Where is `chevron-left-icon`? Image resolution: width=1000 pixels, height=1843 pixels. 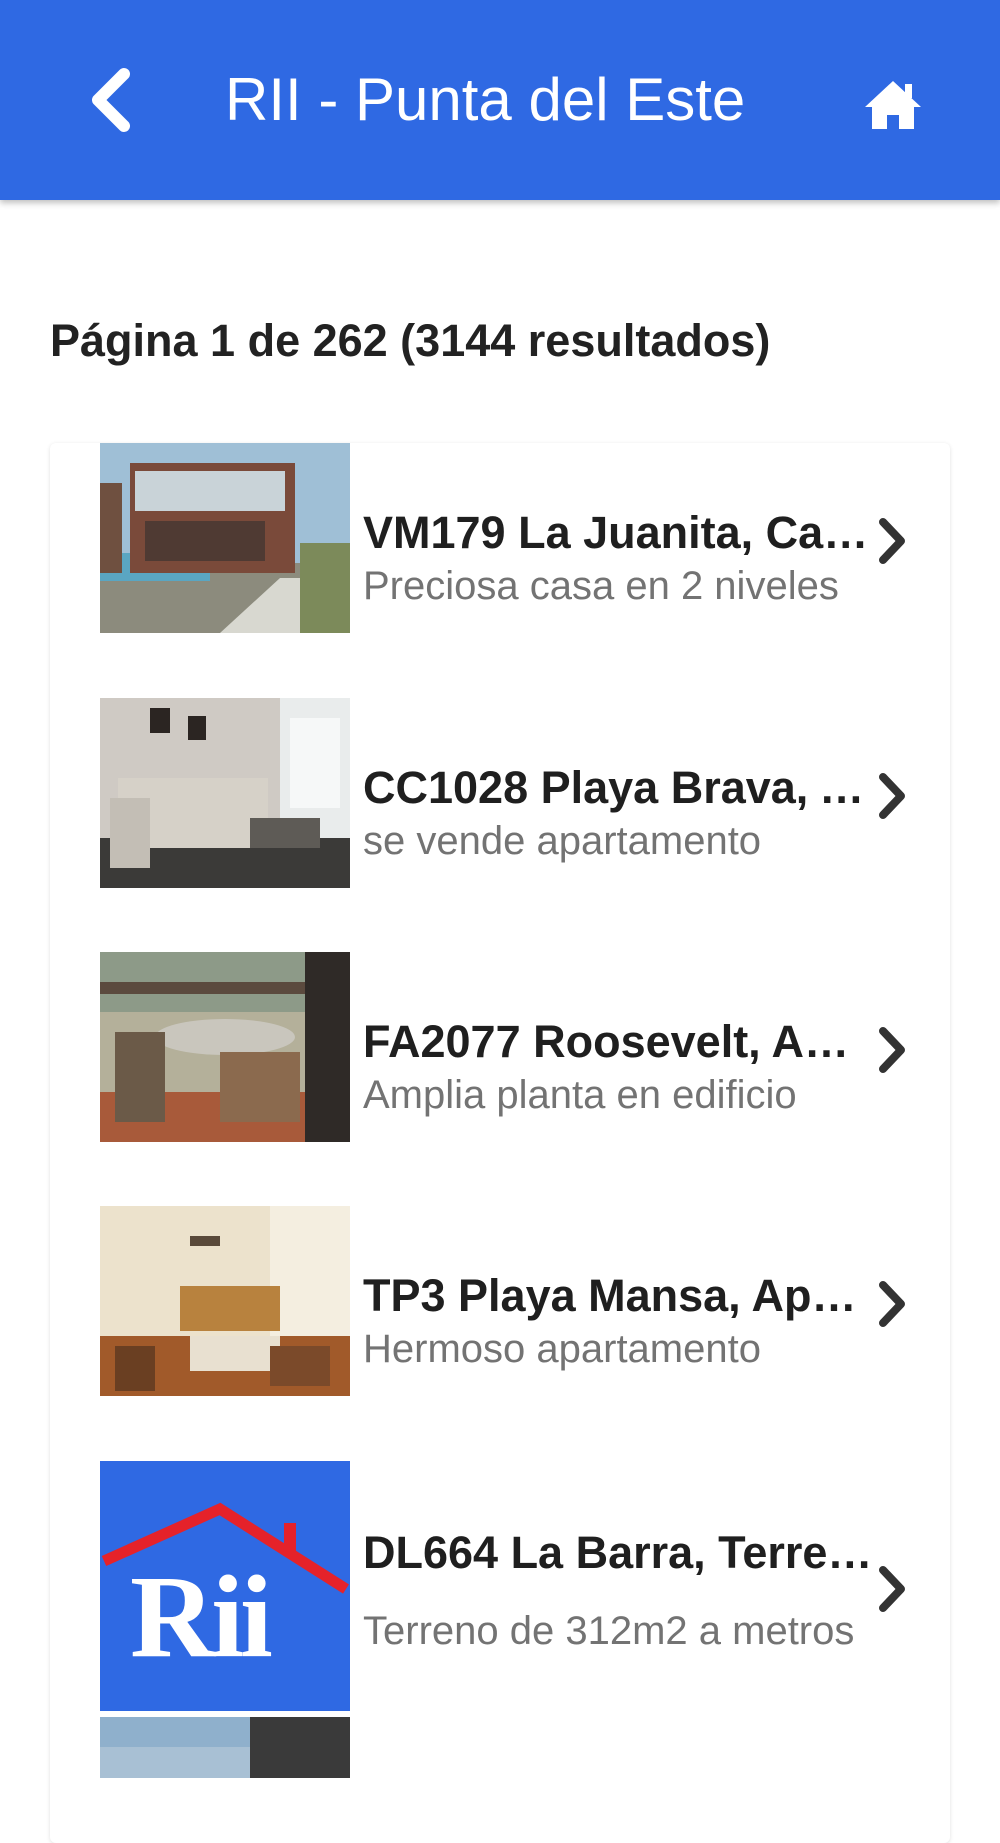
chevron-left-icon is located at coordinates (111, 100).